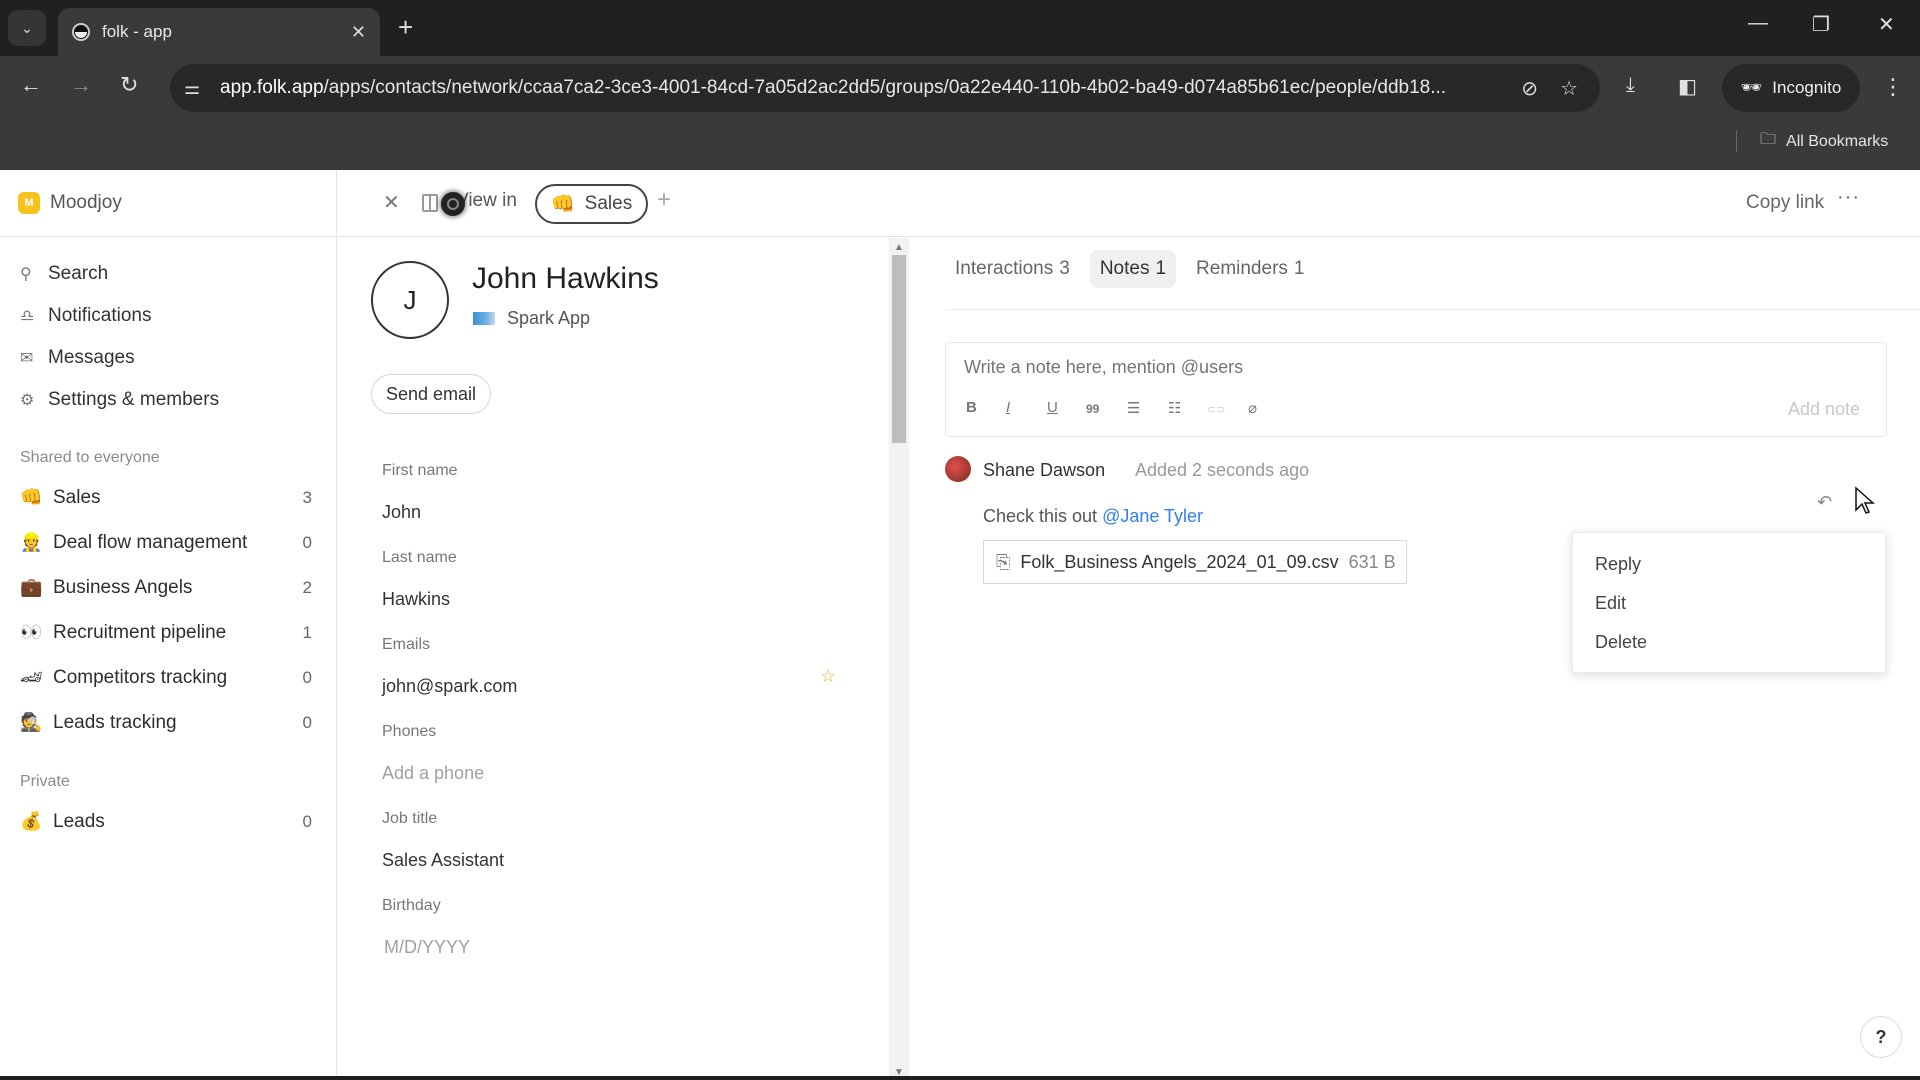 The height and width of the screenshot is (1080, 1920). Describe the element at coordinates (1133, 269) in the screenshot. I see `tab-notes: Notes 1` at that location.